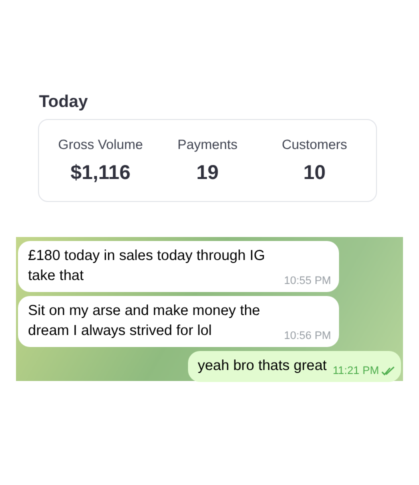  What do you see at coordinates (308, 281) in the screenshot?
I see `message-time: 10:55 PM` at bounding box center [308, 281].